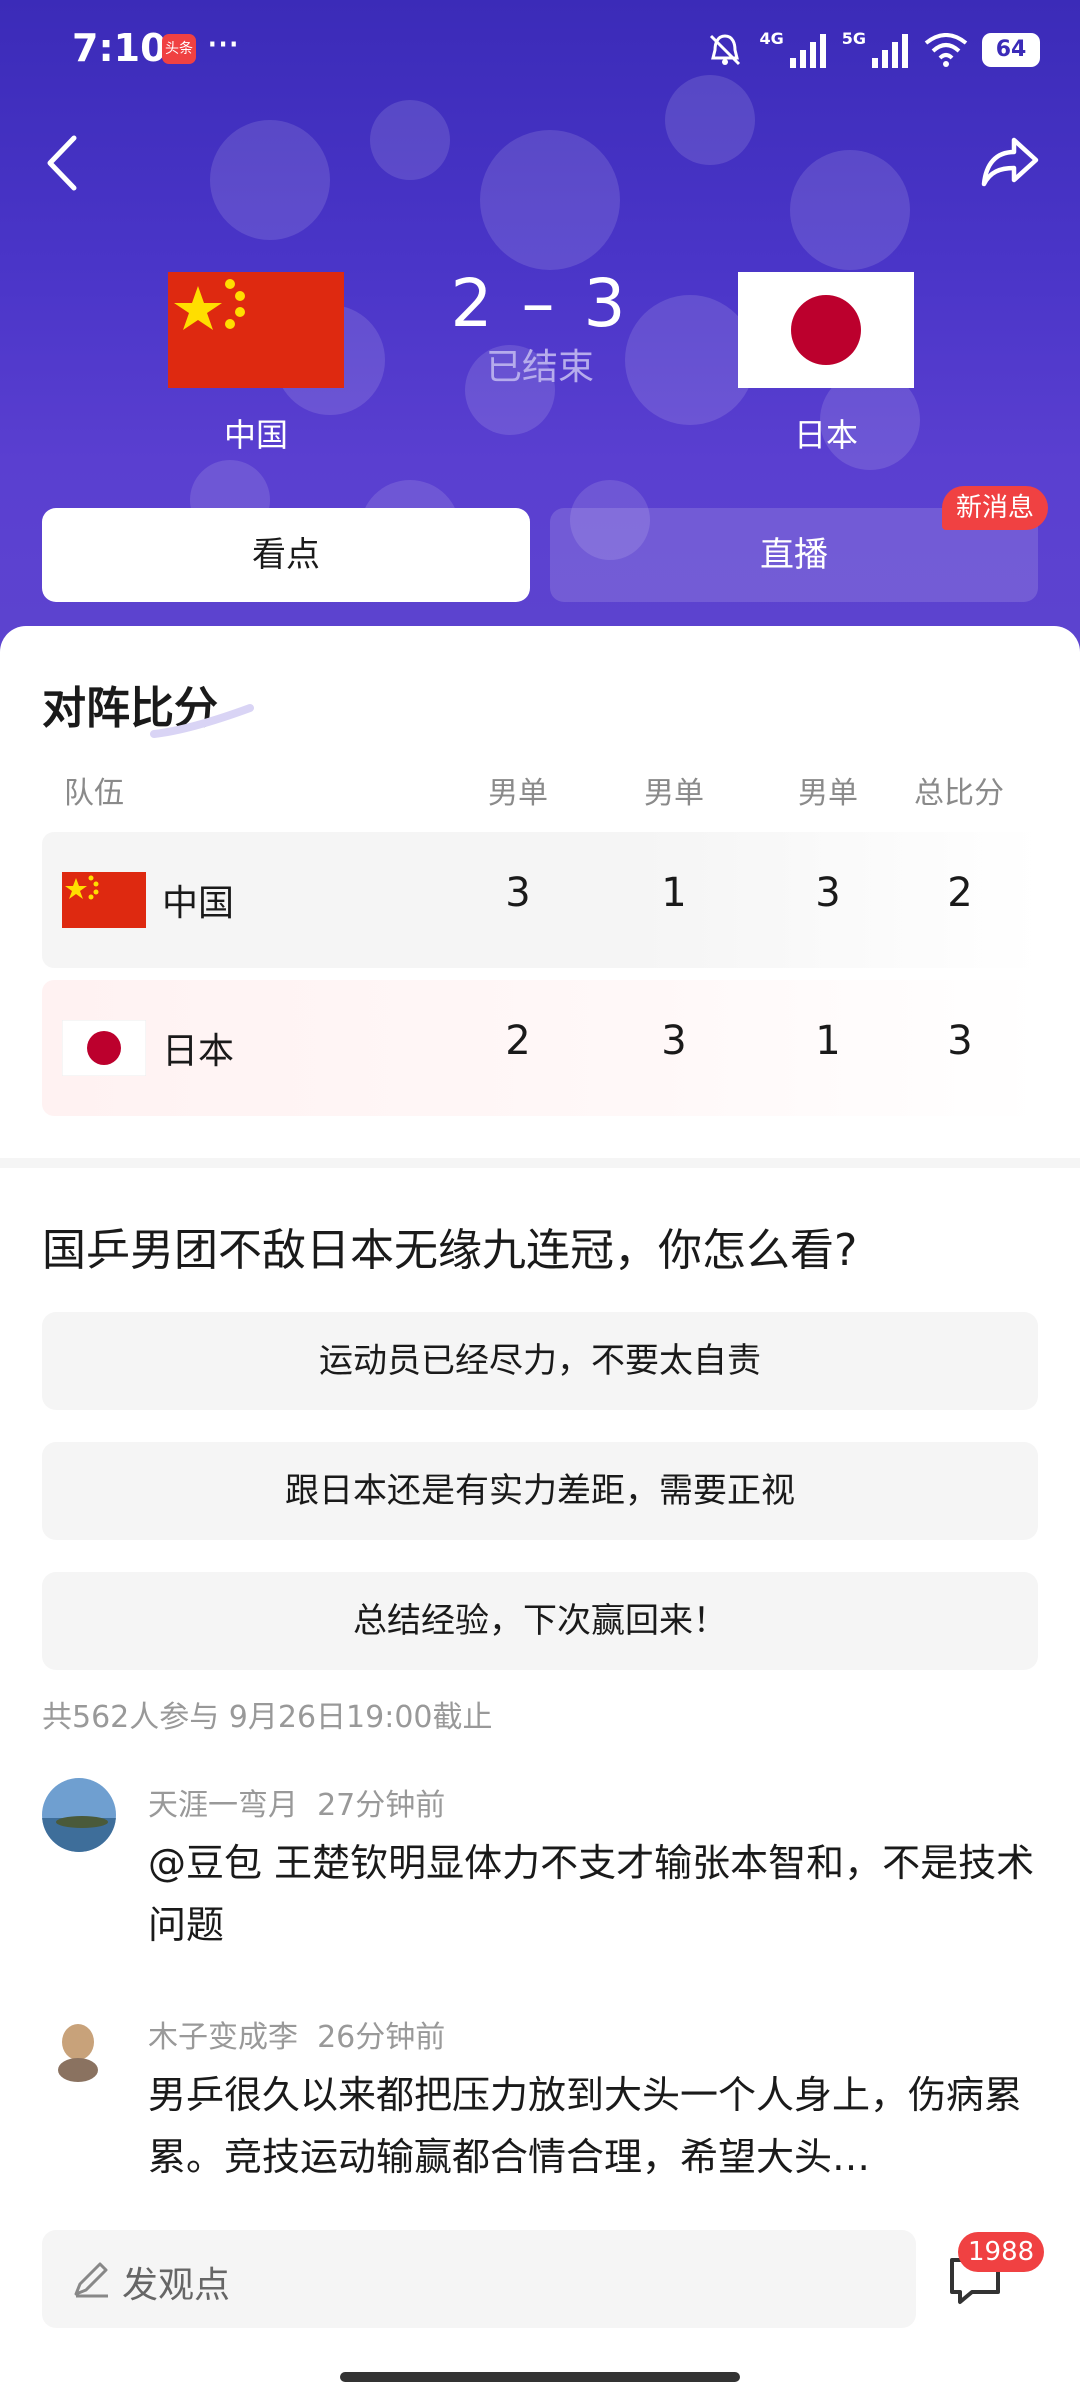 Image resolution: width=1080 pixels, height=2400 pixels. I want to click on mute-icon, so click(725, 50).